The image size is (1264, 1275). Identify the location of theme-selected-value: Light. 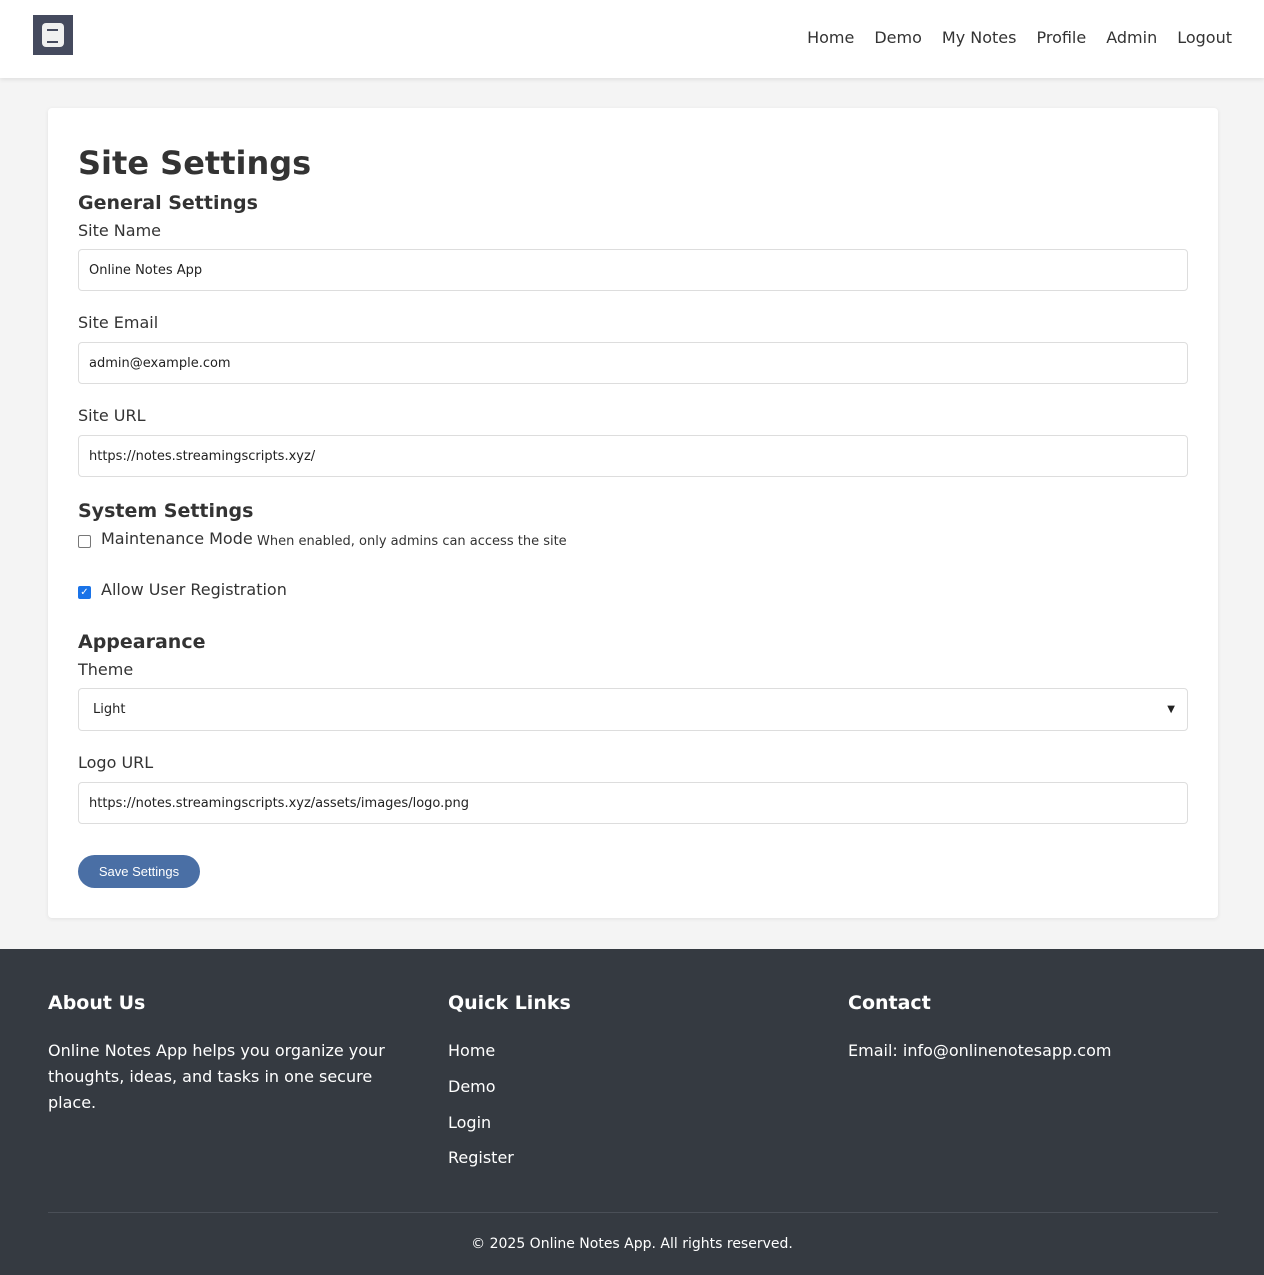
(109, 709).